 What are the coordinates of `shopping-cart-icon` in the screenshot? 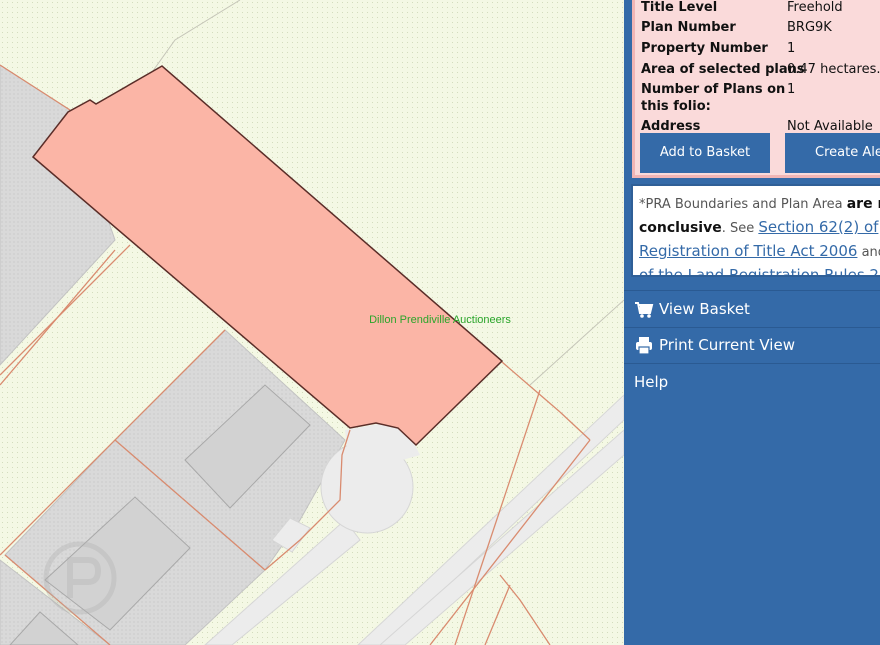 It's located at (644, 310).